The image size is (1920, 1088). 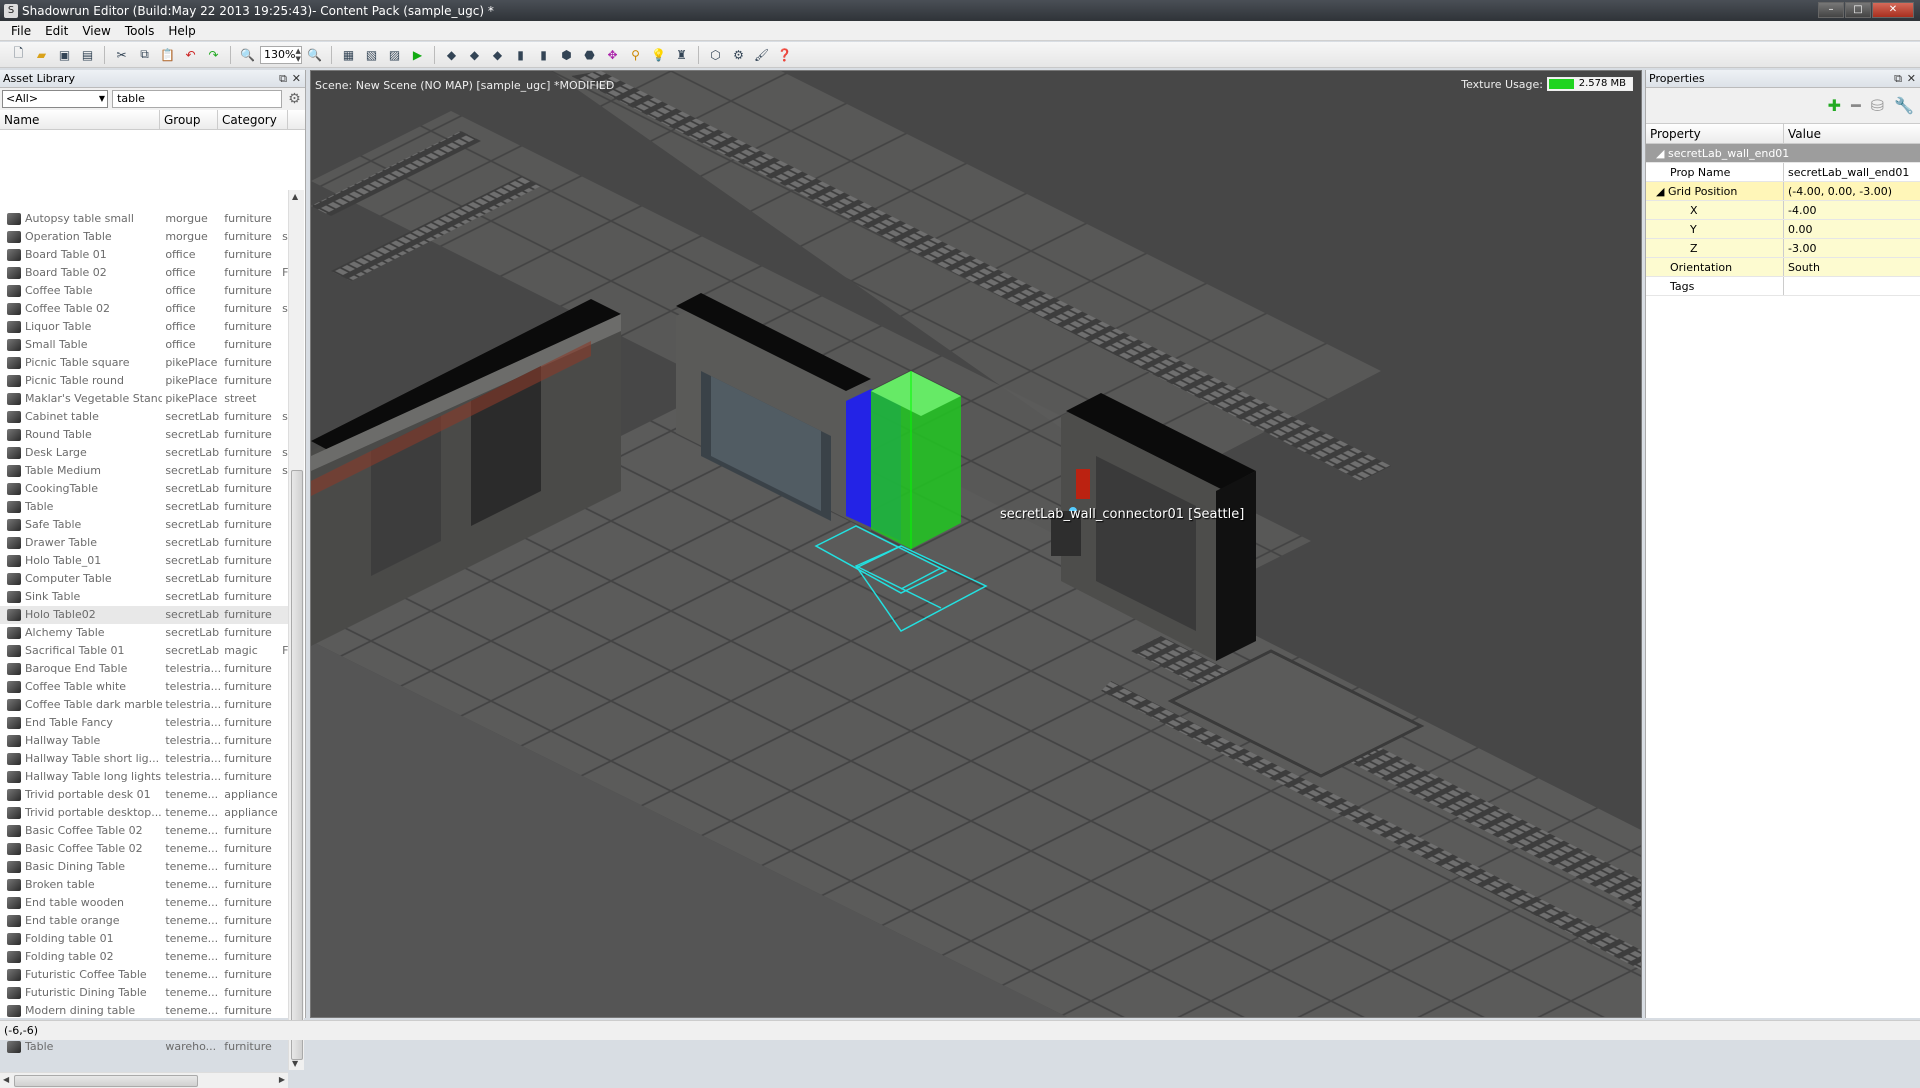 What do you see at coordinates (1852, 210) in the screenshot?
I see `property-value: -4.00` at bounding box center [1852, 210].